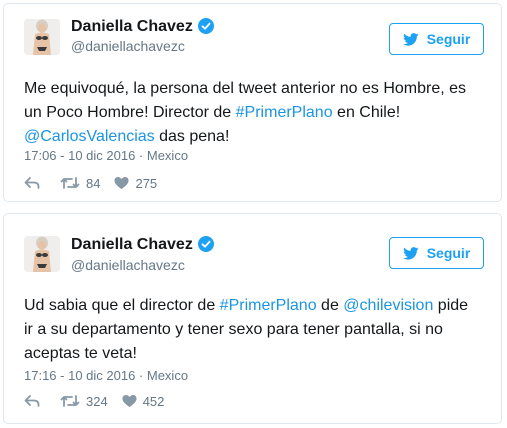 This screenshot has height=428, width=507. What do you see at coordinates (153, 401) in the screenshot?
I see `like-count: 452` at bounding box center [153, 401].